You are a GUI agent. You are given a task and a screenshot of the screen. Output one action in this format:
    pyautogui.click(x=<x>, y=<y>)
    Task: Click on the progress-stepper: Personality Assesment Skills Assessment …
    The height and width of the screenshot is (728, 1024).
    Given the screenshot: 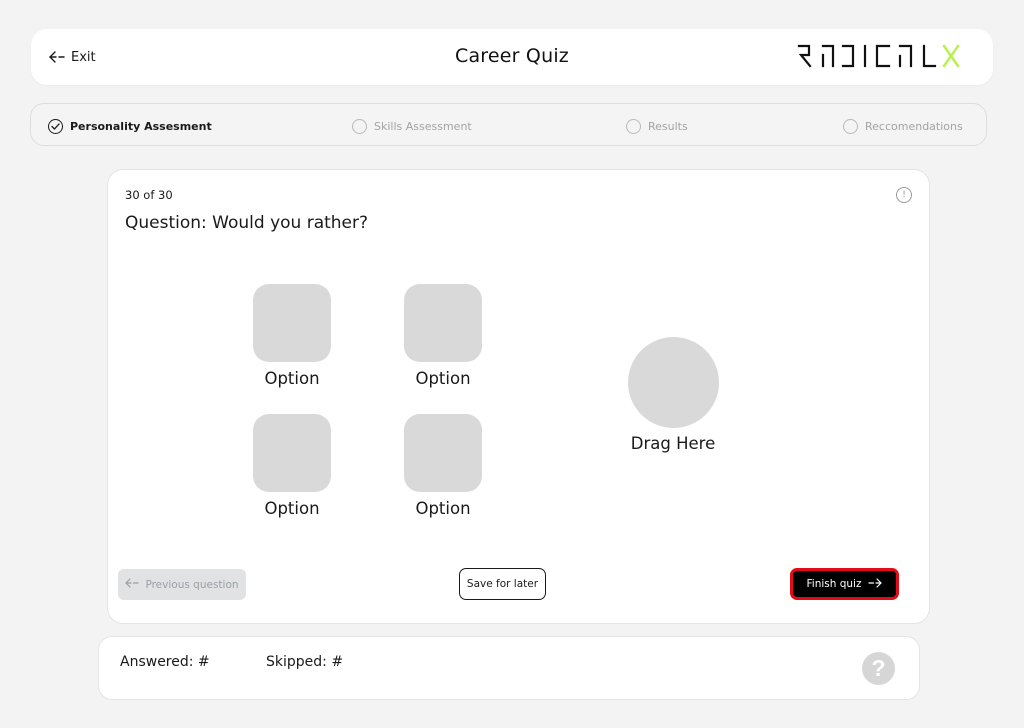 What is the action you would take?
    pyautogui.click(x=508, y=124)
    